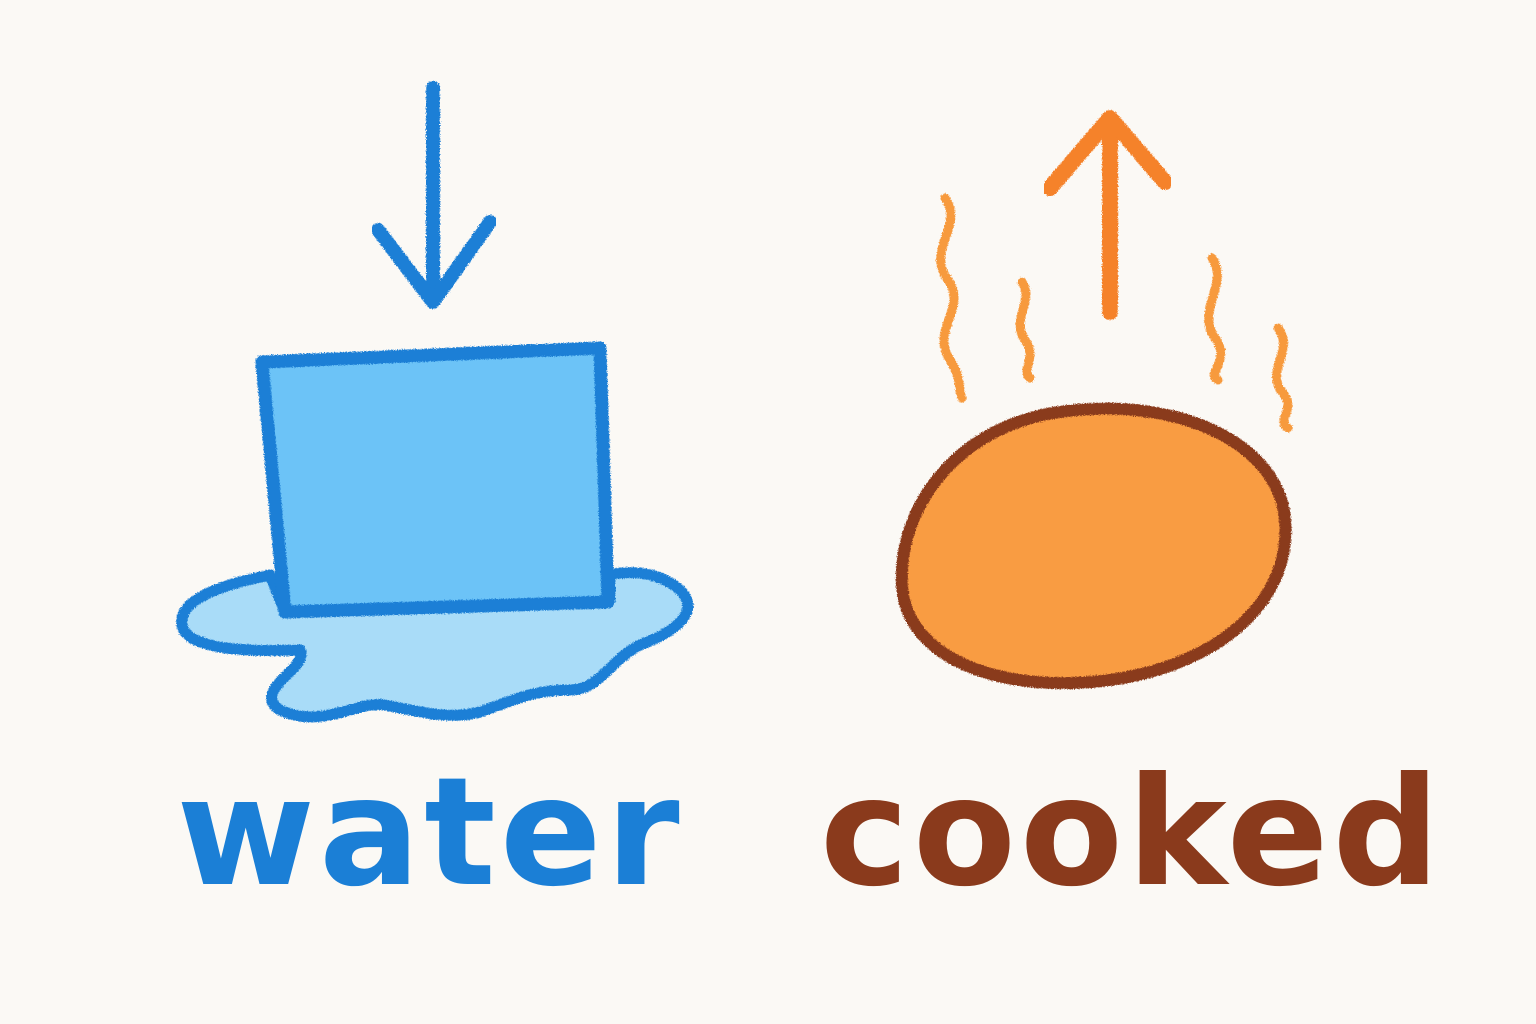 This screenshot has height=1024, width=1536. Describe the element at coordinates (1132, 833) in the screenshot. I see `cooked-label: cooked` at that location.